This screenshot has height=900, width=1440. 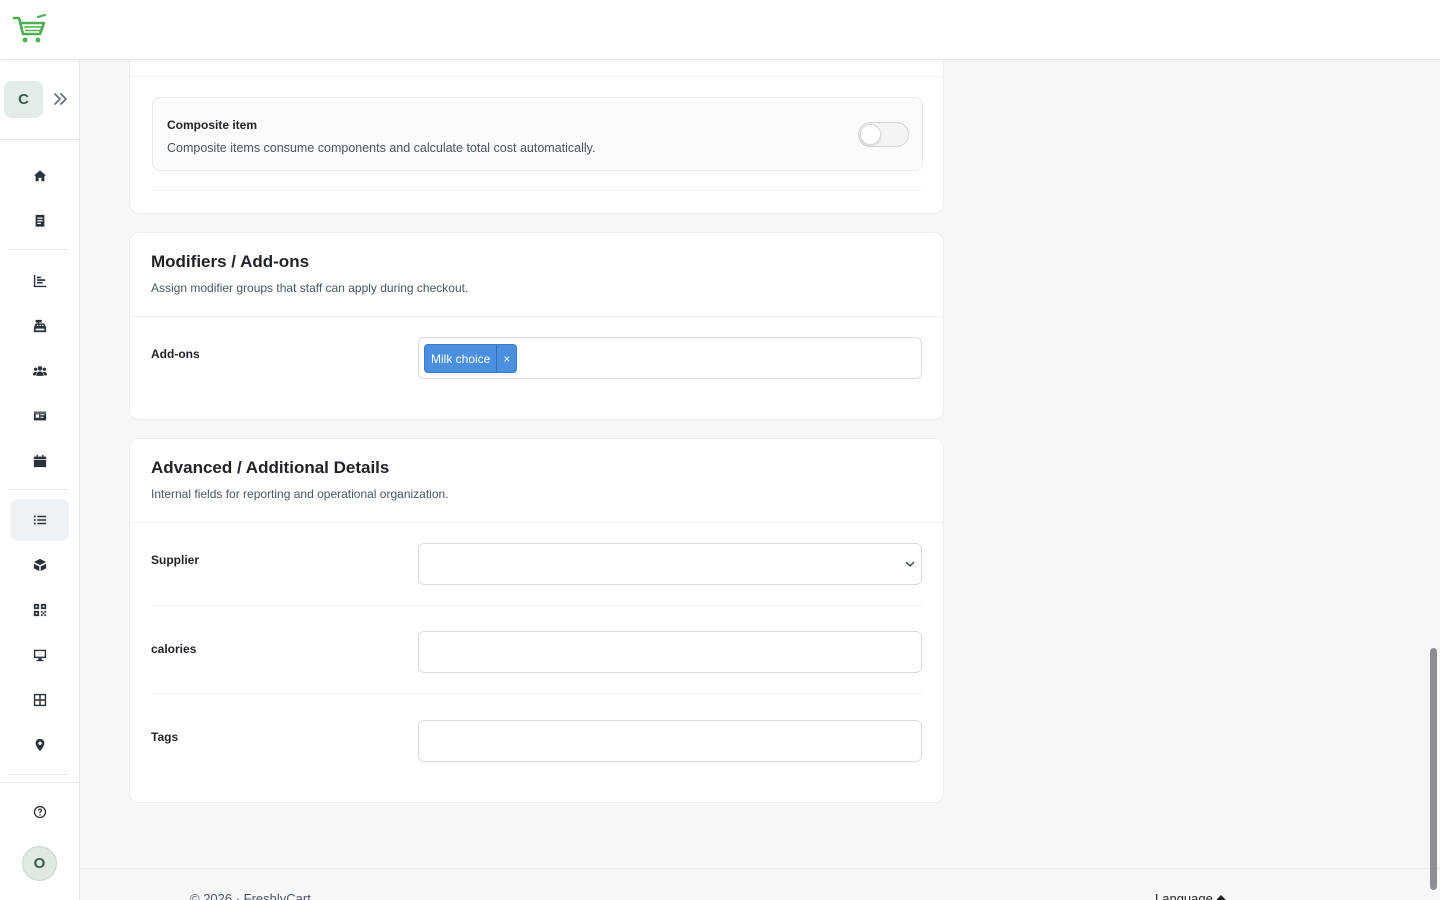 I want to click on composite-item-title: Composite item, so click(x=212, y=125).